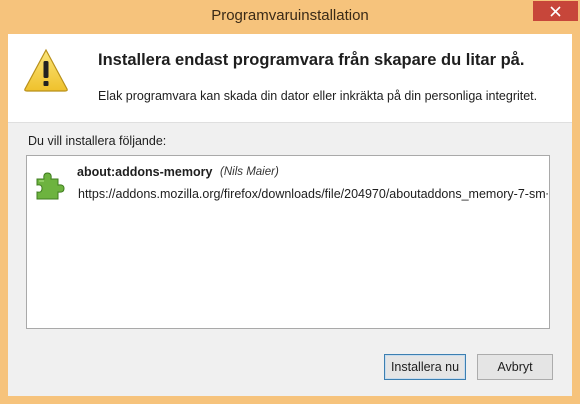 The image size is (580, 404). I want to click on warning-icon, so click(46, 70).